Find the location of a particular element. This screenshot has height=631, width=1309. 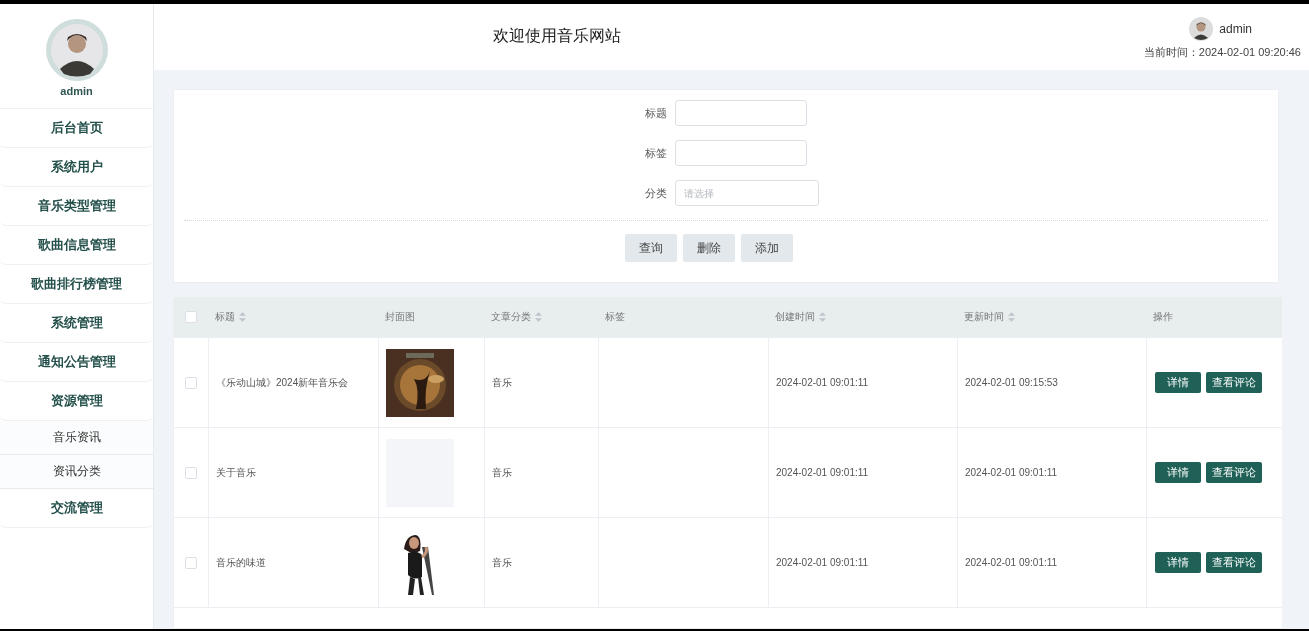

menu-item: 交流管理 is located at coordinates (76, 508).